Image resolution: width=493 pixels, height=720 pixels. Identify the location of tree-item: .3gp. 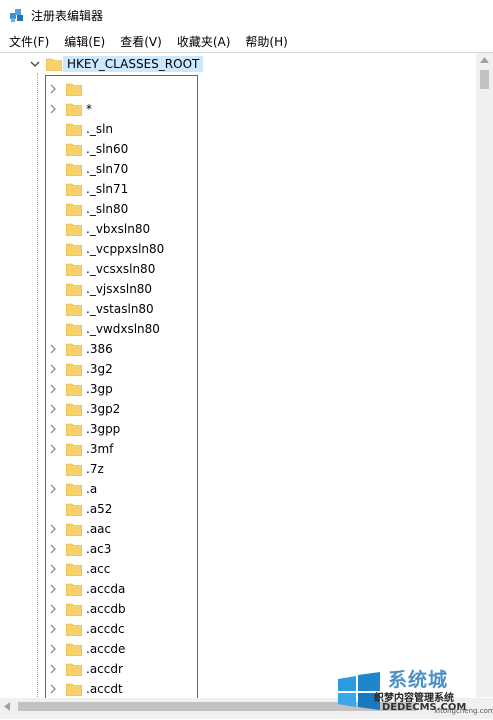
(235, 389).